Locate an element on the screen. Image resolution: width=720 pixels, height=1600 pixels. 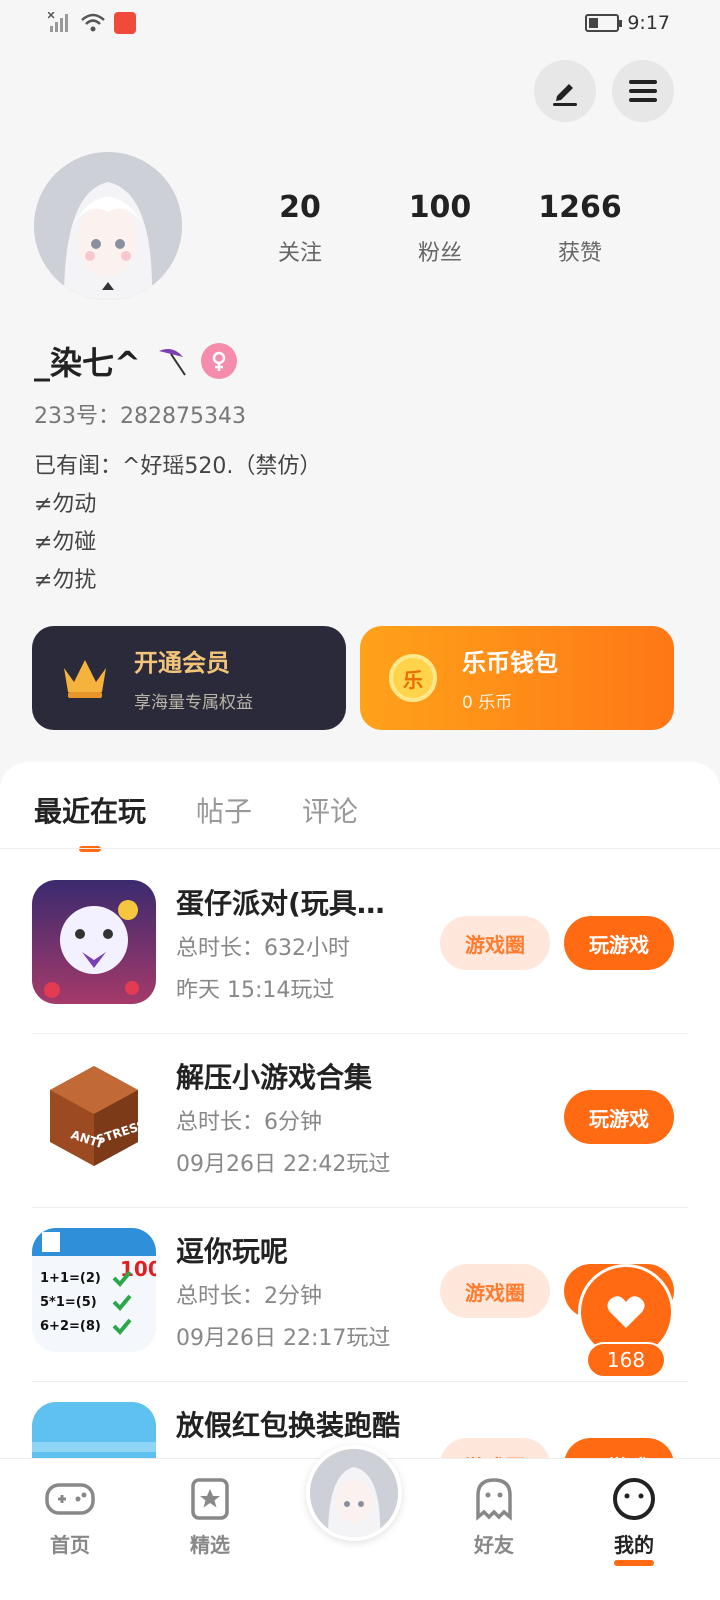
stat-followers: 100 粉丝 is located at coordinates (440, 228).